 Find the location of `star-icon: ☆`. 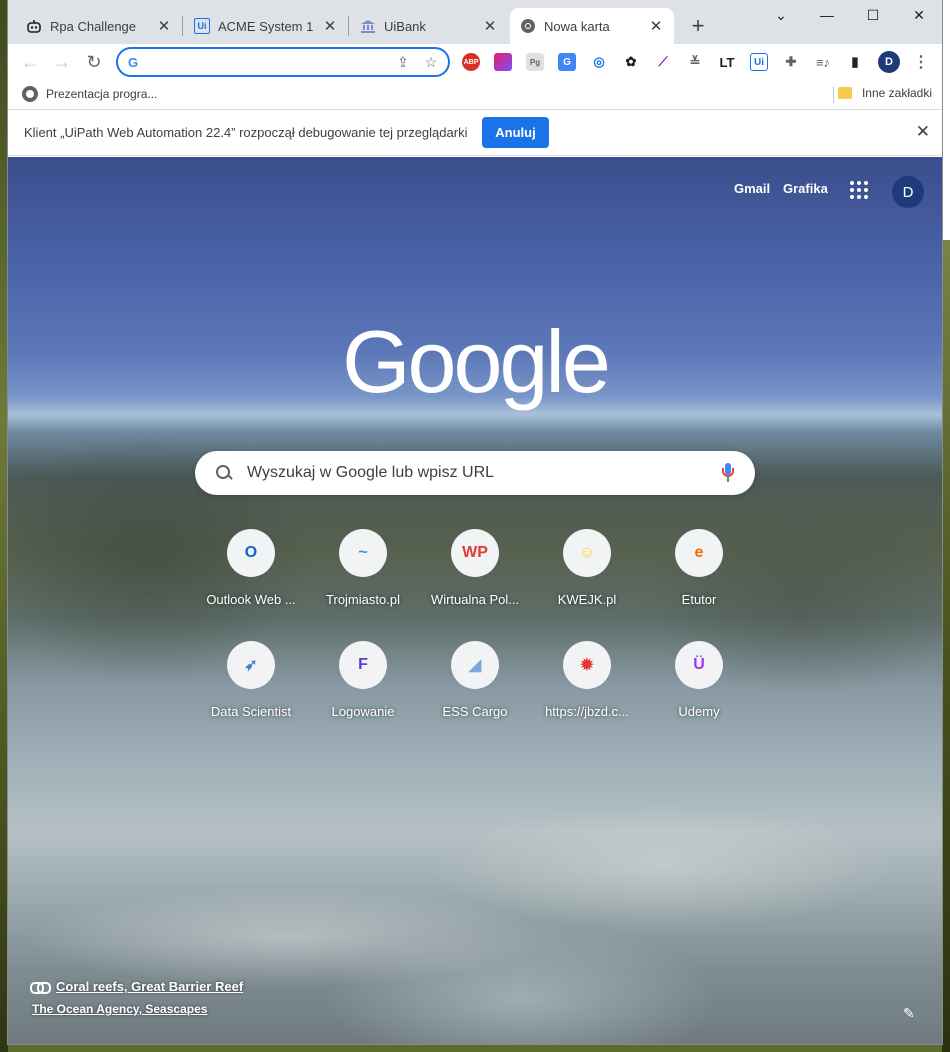

star-icon: ☆ is located at coordinates (431, 62).